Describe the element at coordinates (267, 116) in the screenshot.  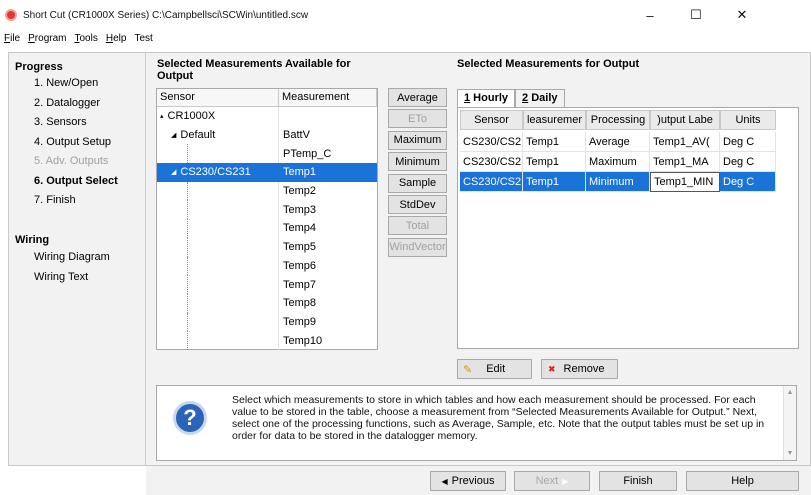
I see `tree-row: ▴ CR1000X` at that location.